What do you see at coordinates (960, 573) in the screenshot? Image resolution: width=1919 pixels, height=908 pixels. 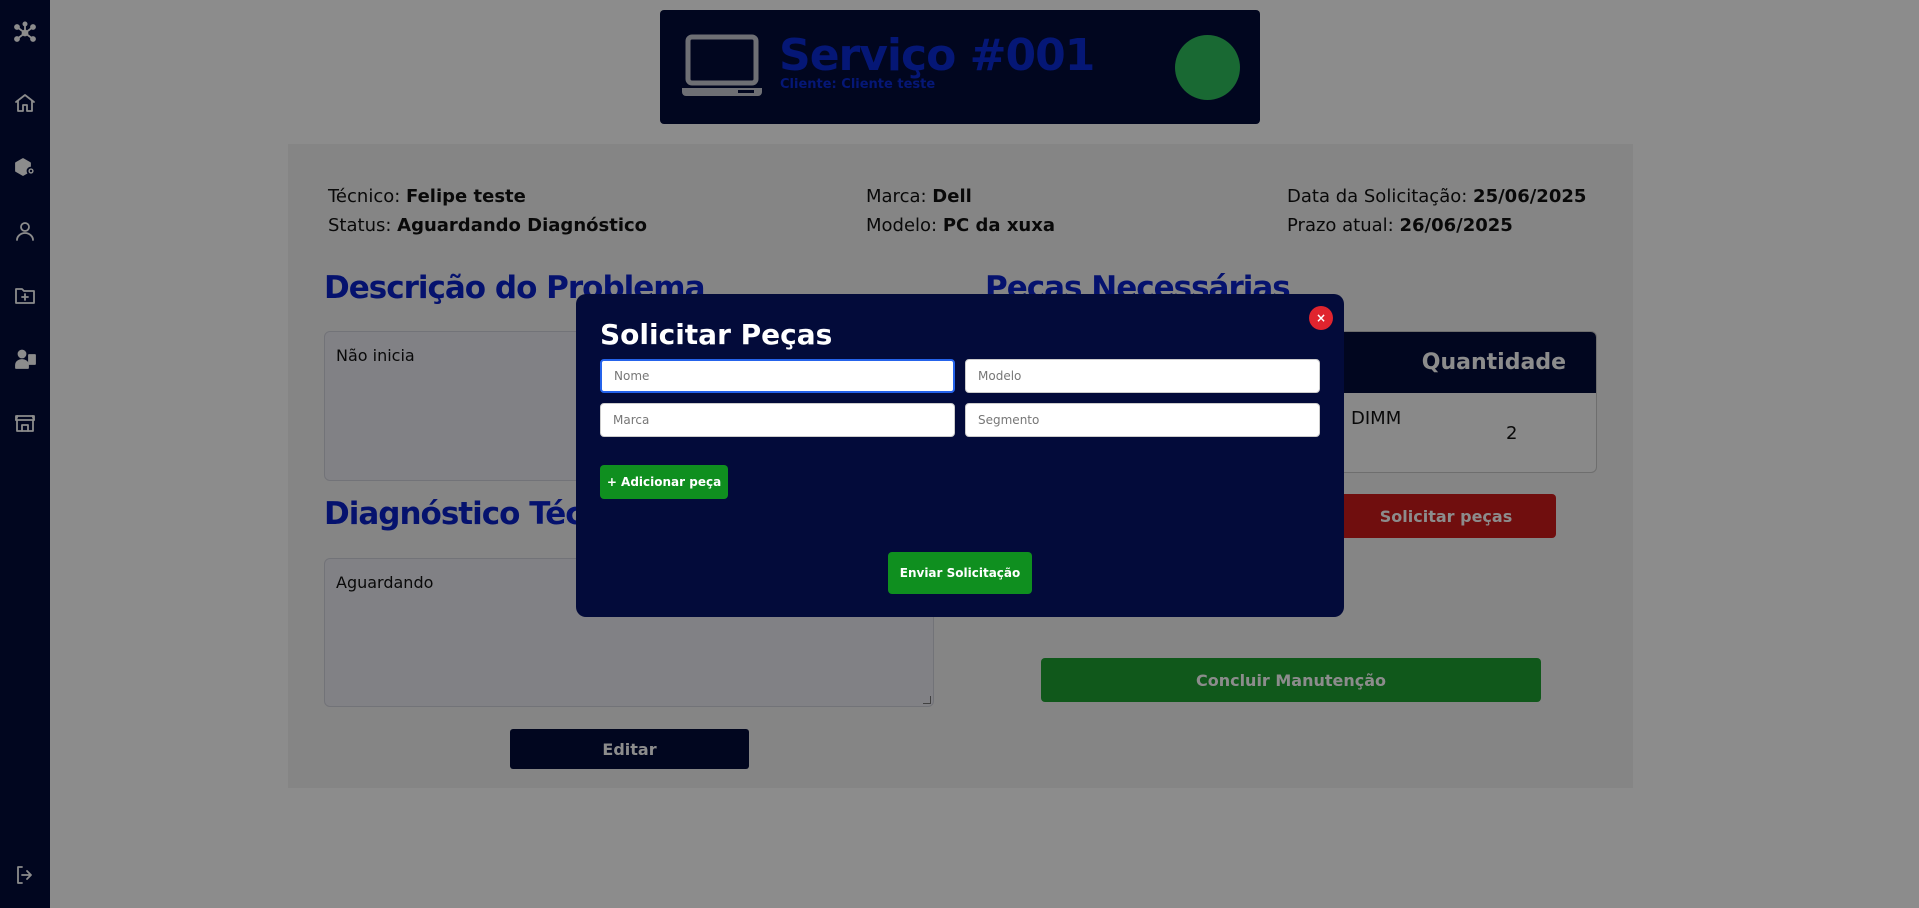 I see `send-request-button: Enviar Solicitação` at bounding box center [960, 573].